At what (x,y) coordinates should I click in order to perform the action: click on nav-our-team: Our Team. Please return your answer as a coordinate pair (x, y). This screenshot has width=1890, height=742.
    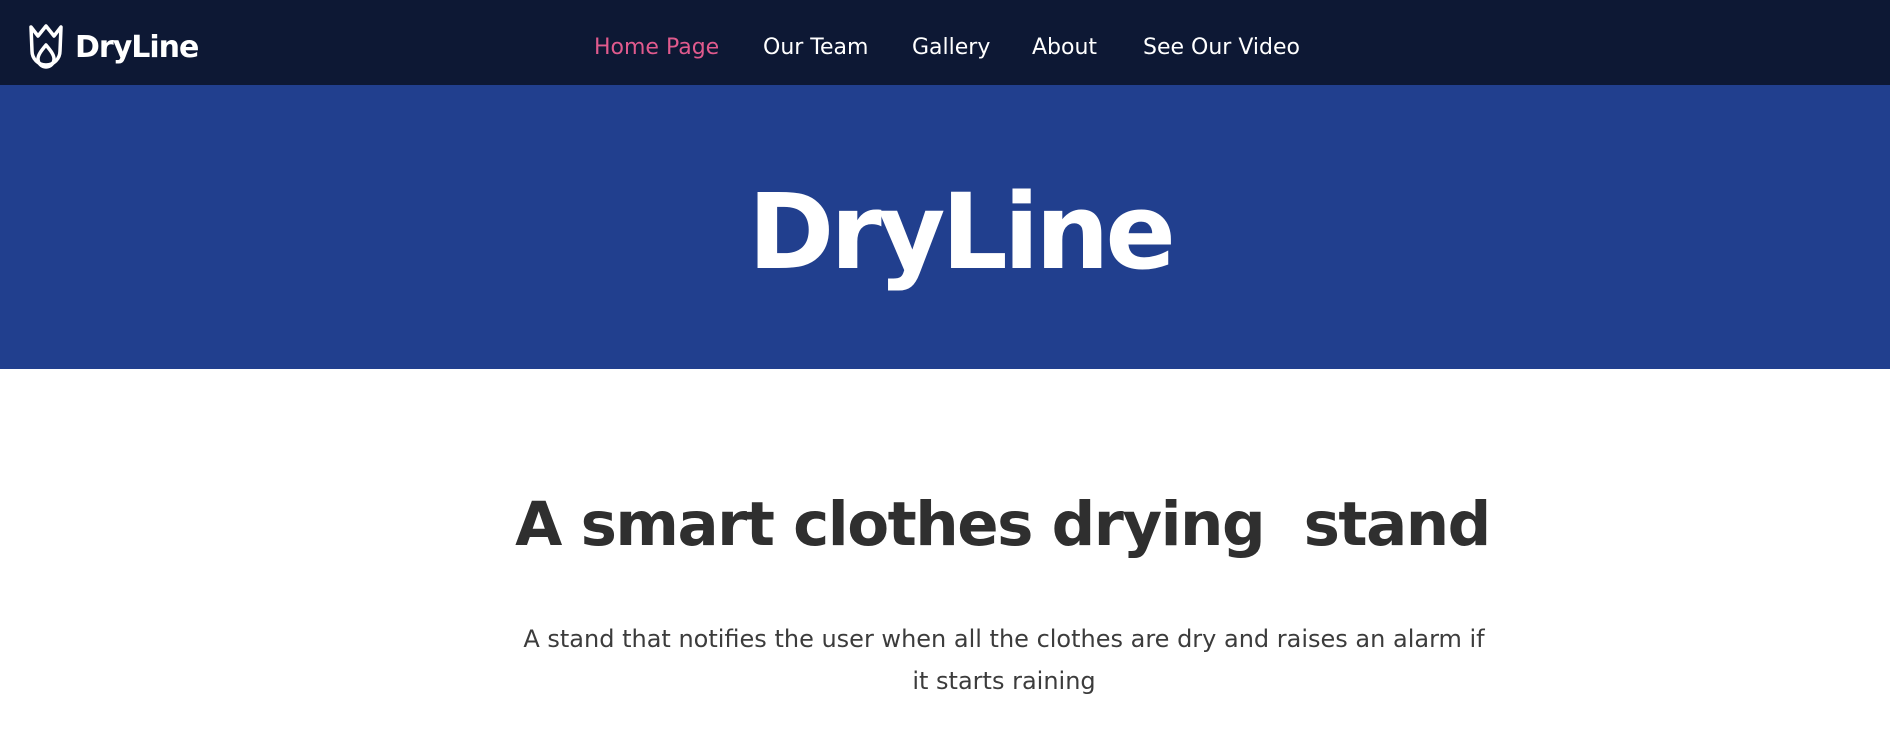
    Looking at the image, I should click on (815, 48).